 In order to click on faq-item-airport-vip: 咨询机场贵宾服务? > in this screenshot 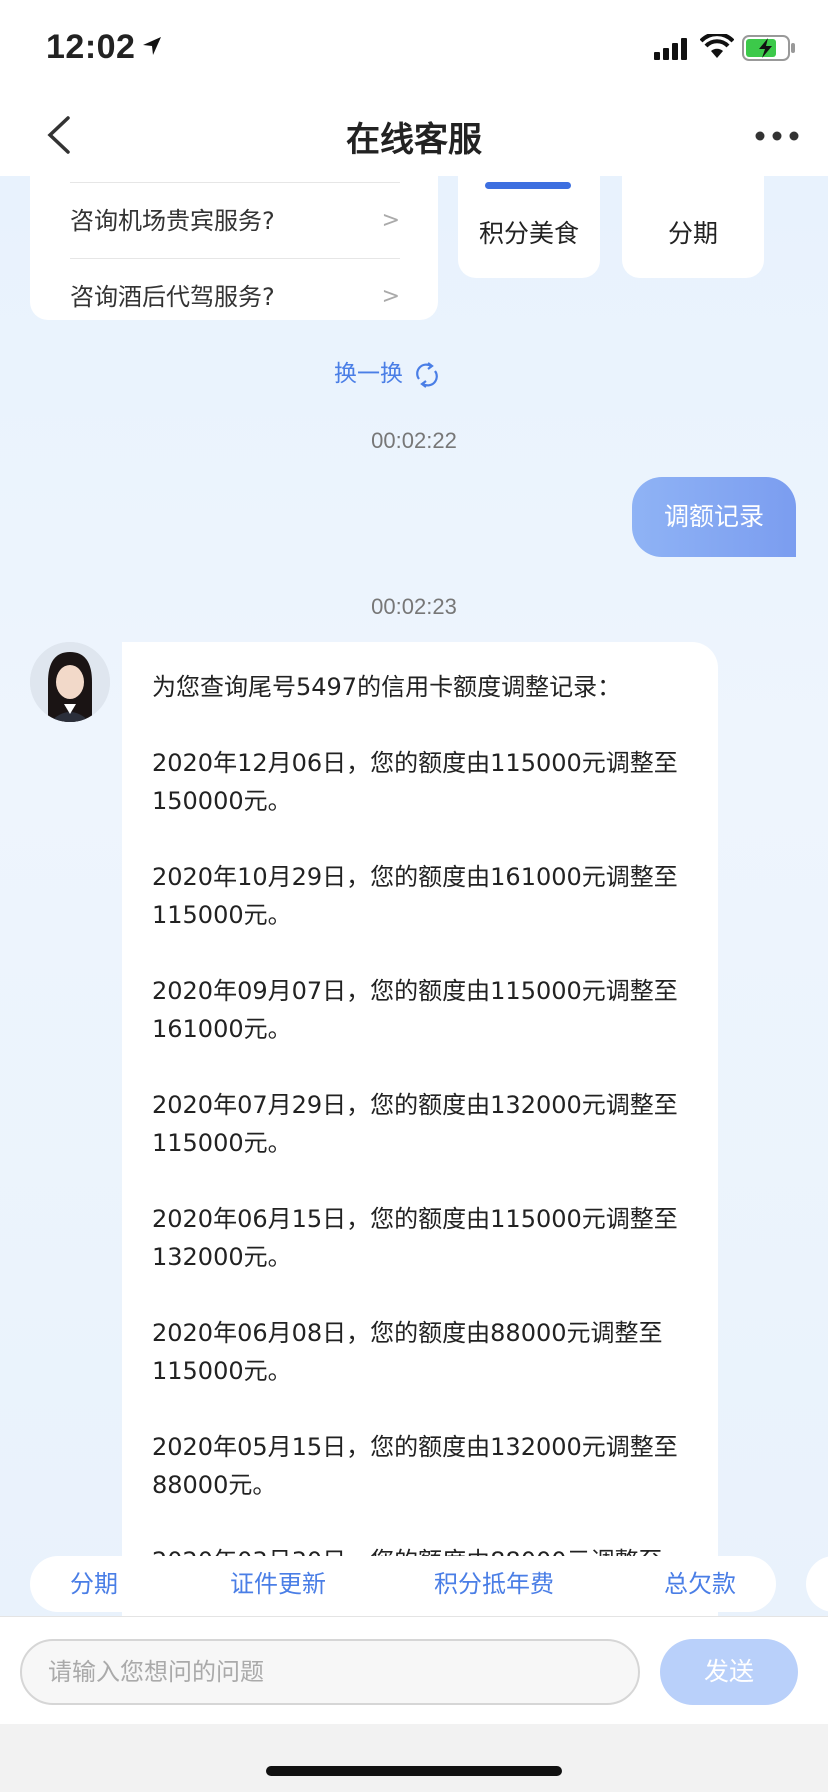, I will do `click(235, 220)`.